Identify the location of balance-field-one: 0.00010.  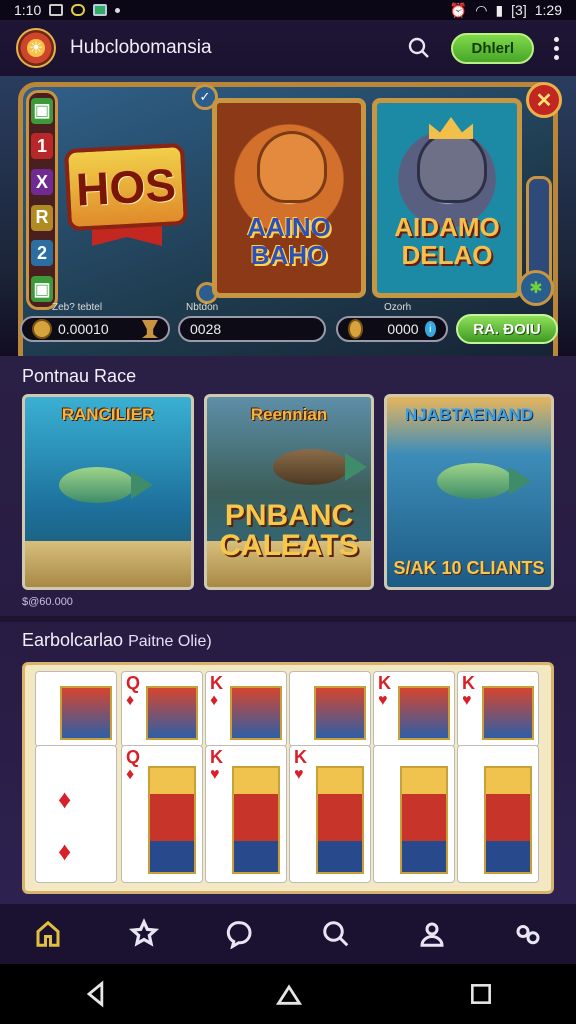
(95, 329).